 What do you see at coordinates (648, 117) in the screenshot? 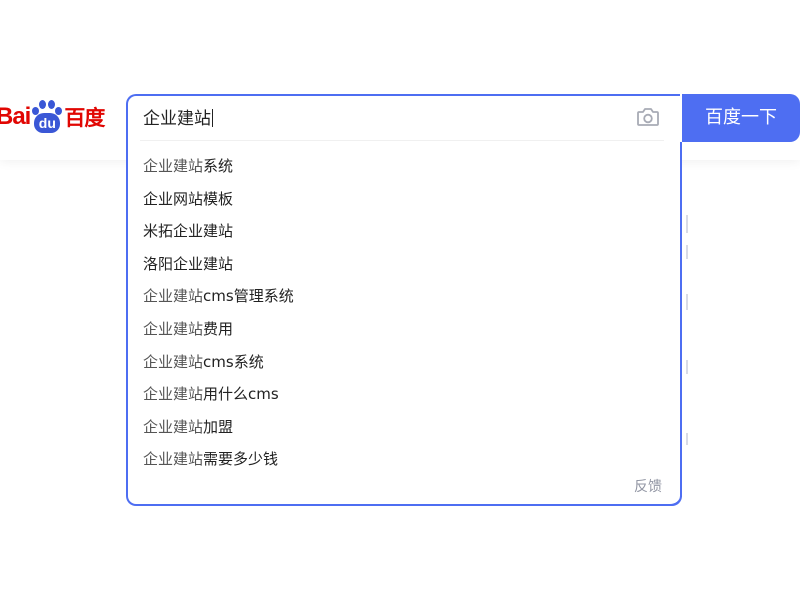
I see `camera-icon` at bounding box center [648, 117].